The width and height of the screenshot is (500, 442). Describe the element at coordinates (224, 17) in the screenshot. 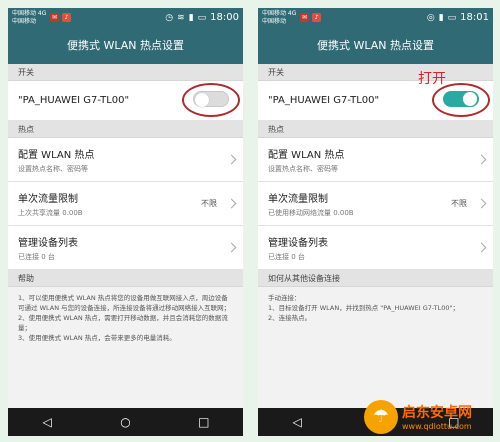

I see `status-time: 18:00` at that location.